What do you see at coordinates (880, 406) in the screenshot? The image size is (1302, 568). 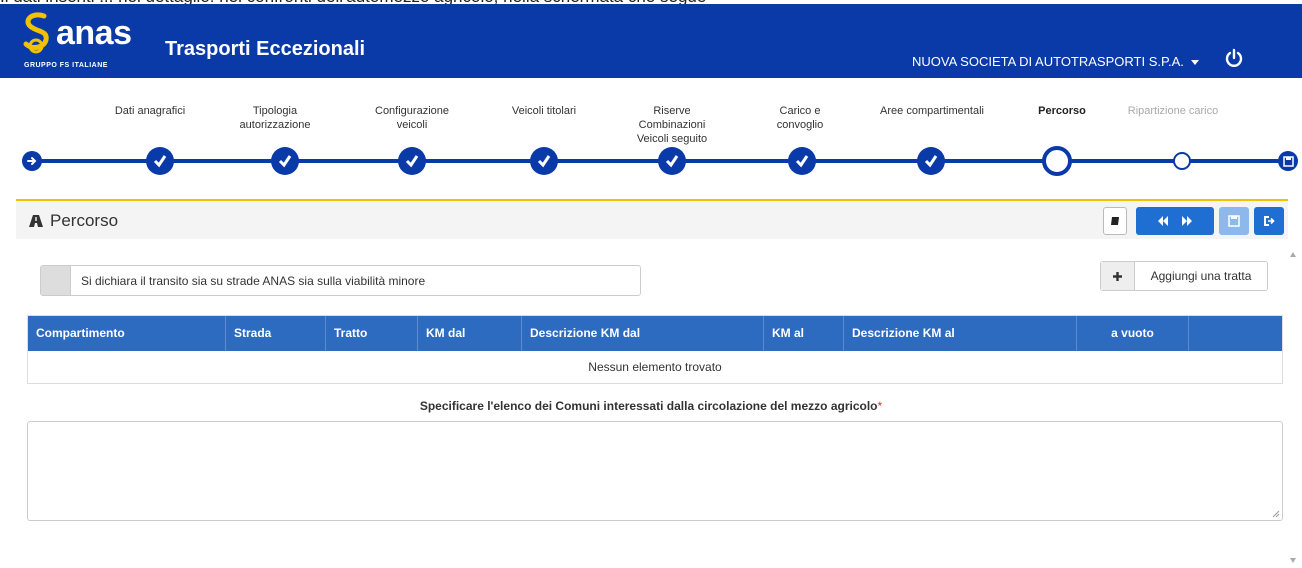 I see `required-mark: *` at bounding box center [880, 406].